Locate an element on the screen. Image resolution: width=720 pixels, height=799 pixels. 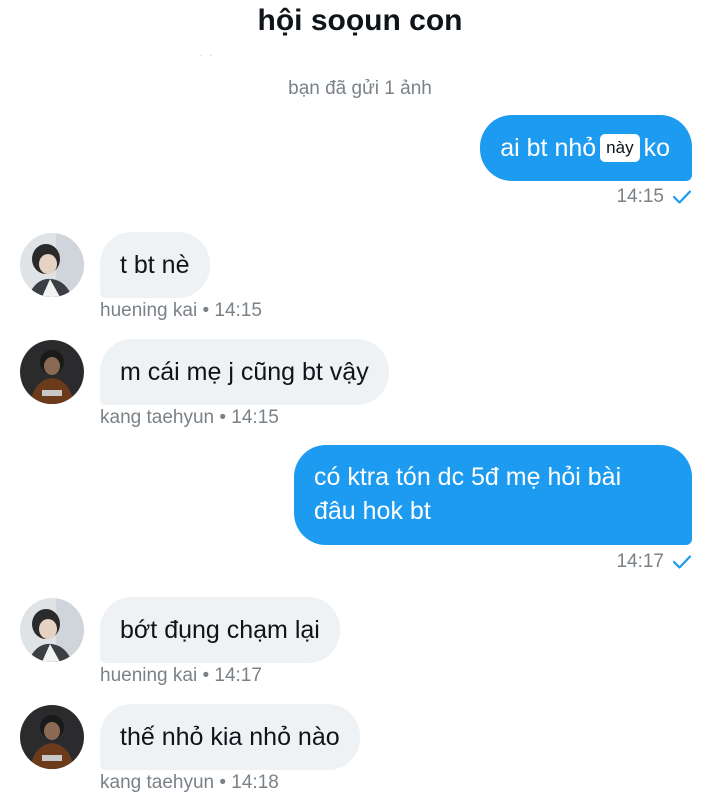
incoming-message-bubble: thế nhỏ kia nhỏ nào is located at coordinates (230, 737).